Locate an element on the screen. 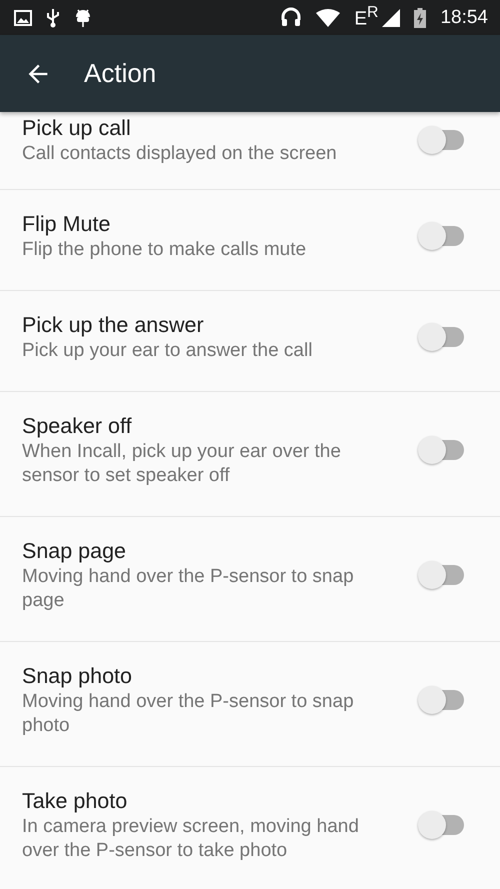 The width and height of the screenshot is (500, 889). setting-title: Pick up call is located at coordinates (77, 128).